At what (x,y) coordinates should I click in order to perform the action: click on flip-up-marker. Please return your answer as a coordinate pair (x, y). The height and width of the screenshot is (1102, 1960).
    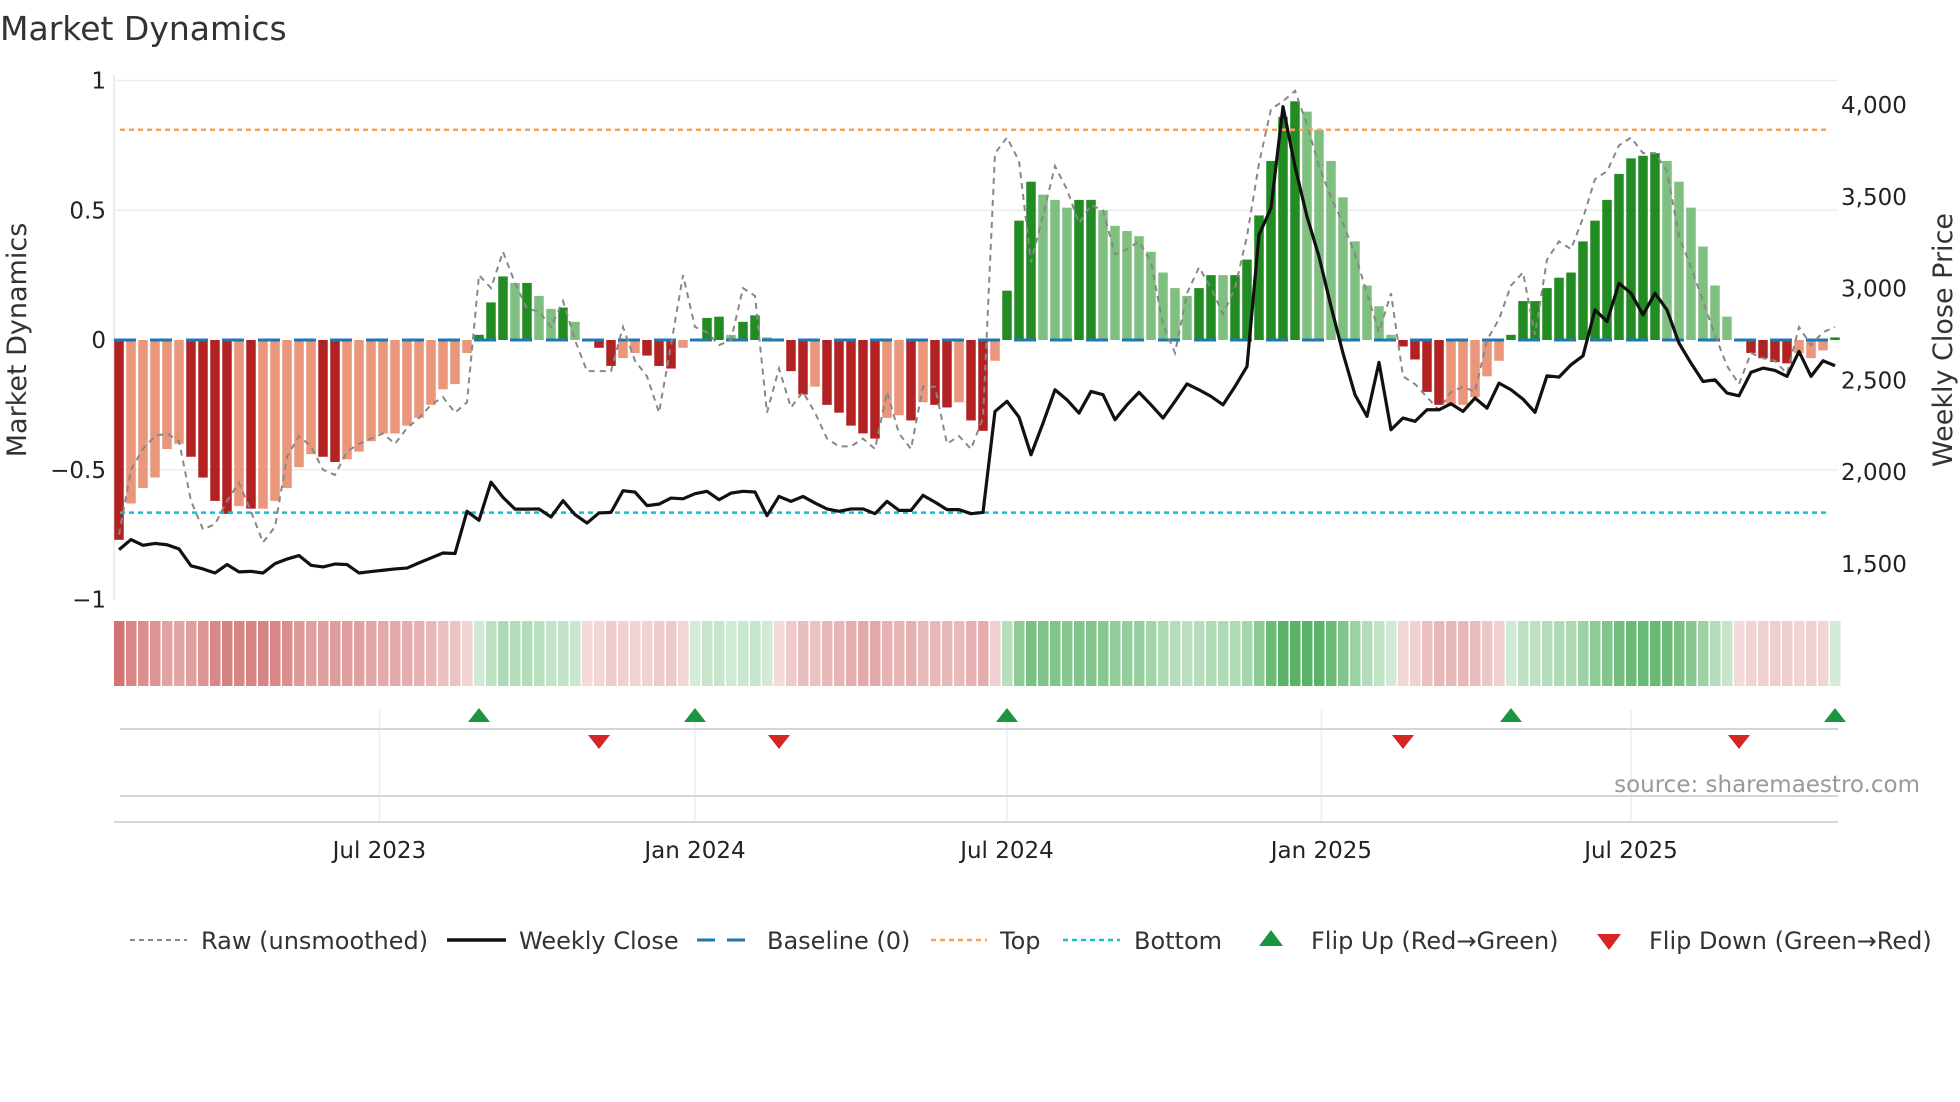
    Looking at the image, I should click on (1835, 715).